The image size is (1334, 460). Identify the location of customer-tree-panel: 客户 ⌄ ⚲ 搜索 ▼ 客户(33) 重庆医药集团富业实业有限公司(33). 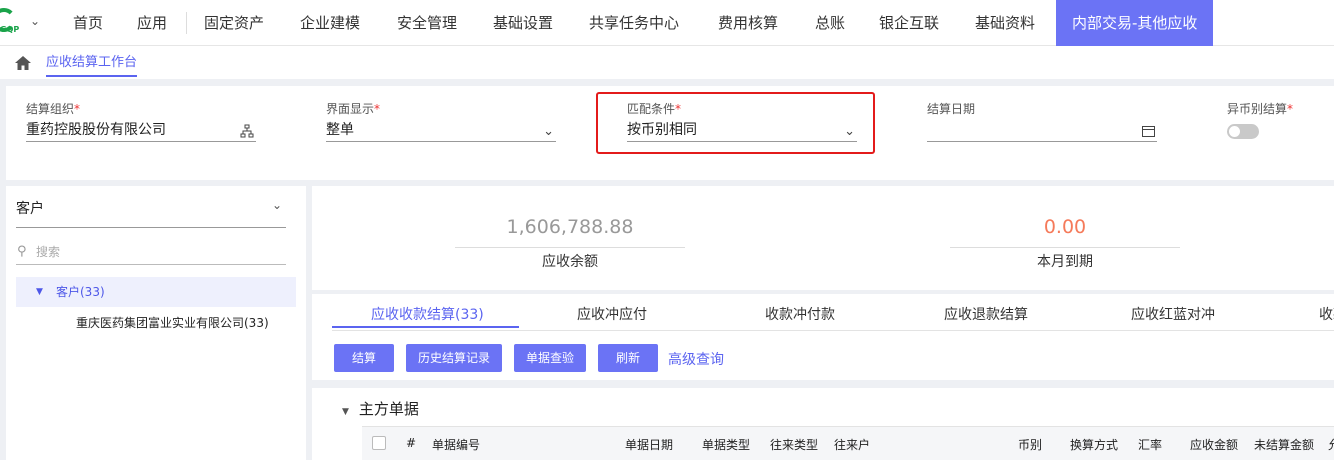
(156, 323).